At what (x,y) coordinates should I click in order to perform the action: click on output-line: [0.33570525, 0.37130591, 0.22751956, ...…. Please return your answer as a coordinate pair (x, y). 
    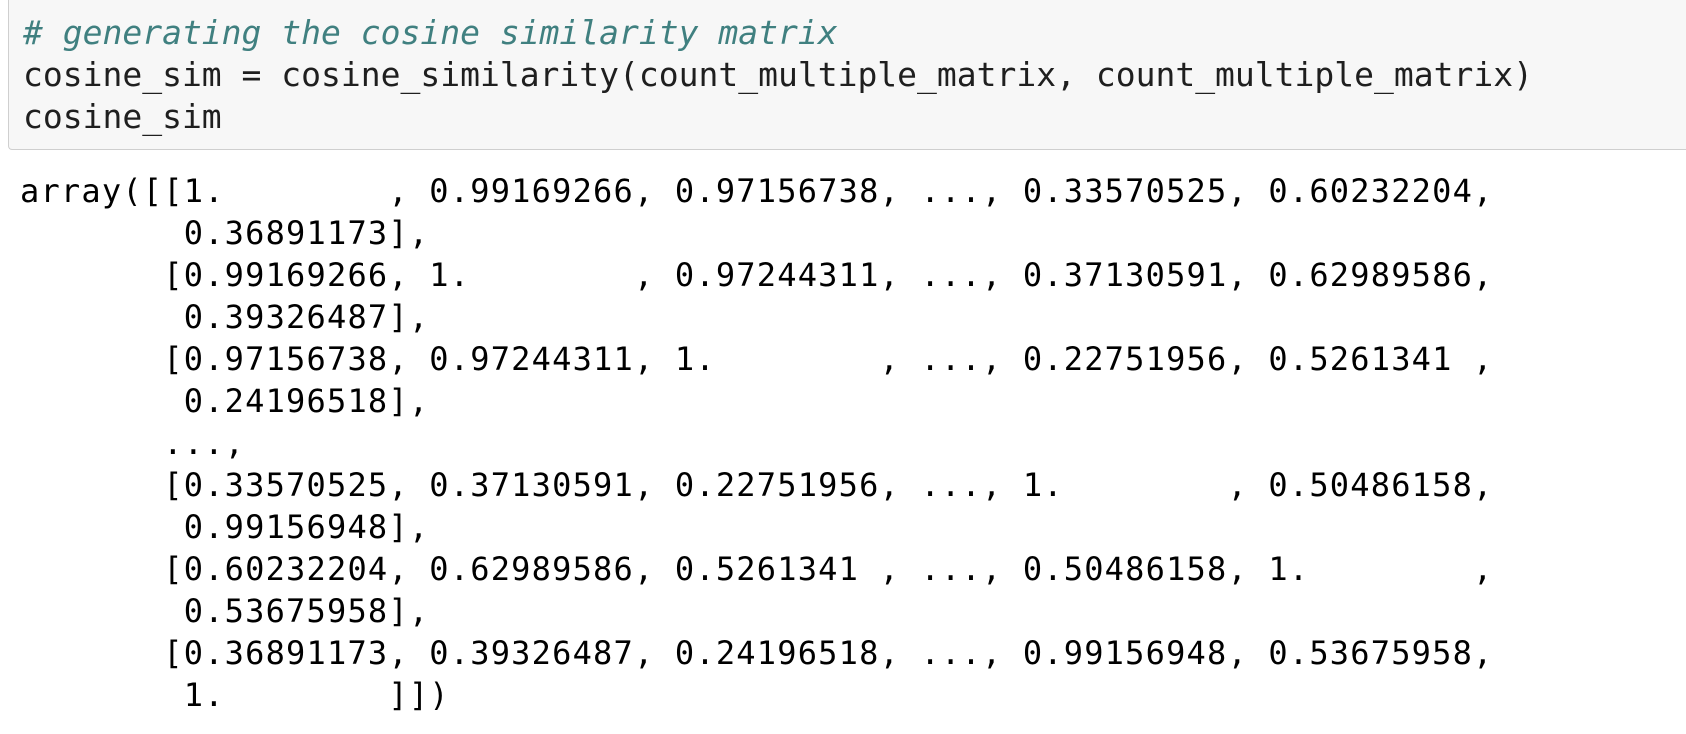
    Looking at the image, I should click on (757, 485).